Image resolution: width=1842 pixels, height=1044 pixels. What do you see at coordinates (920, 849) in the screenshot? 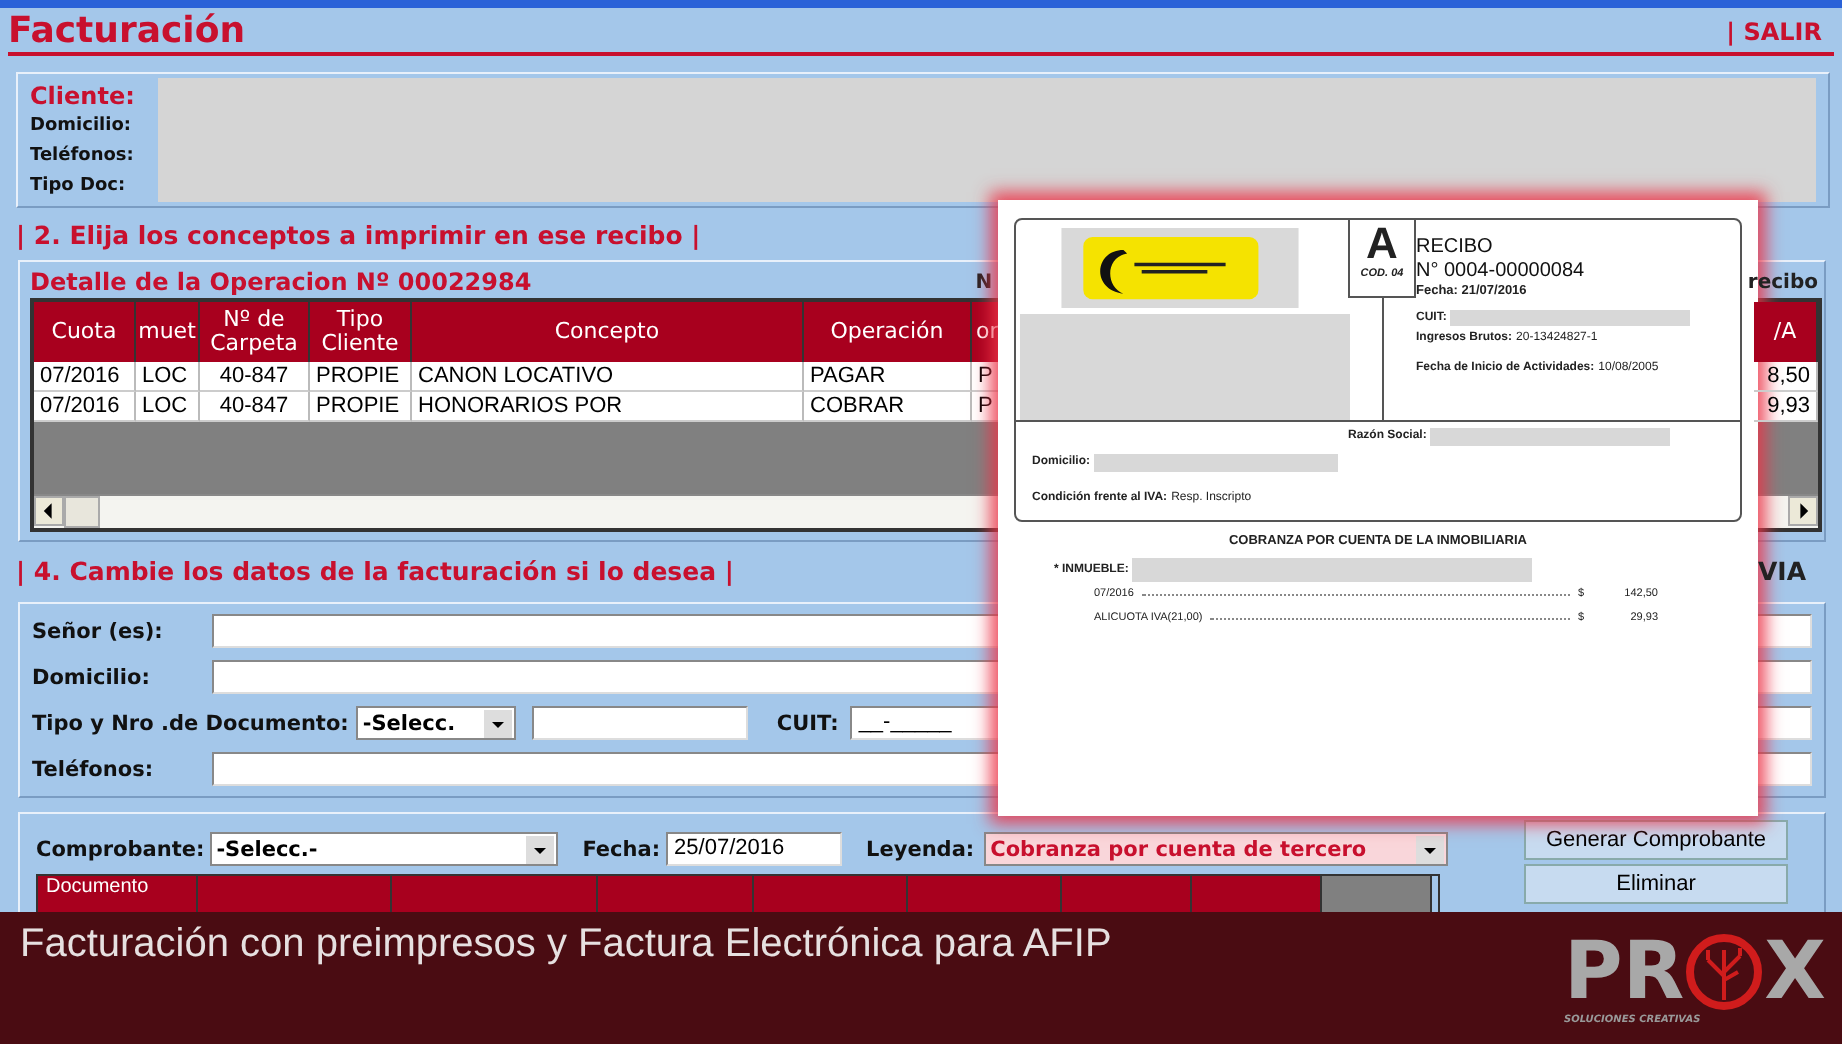
I see `field-label: Leyenda:` at bounding box center [920, 849].